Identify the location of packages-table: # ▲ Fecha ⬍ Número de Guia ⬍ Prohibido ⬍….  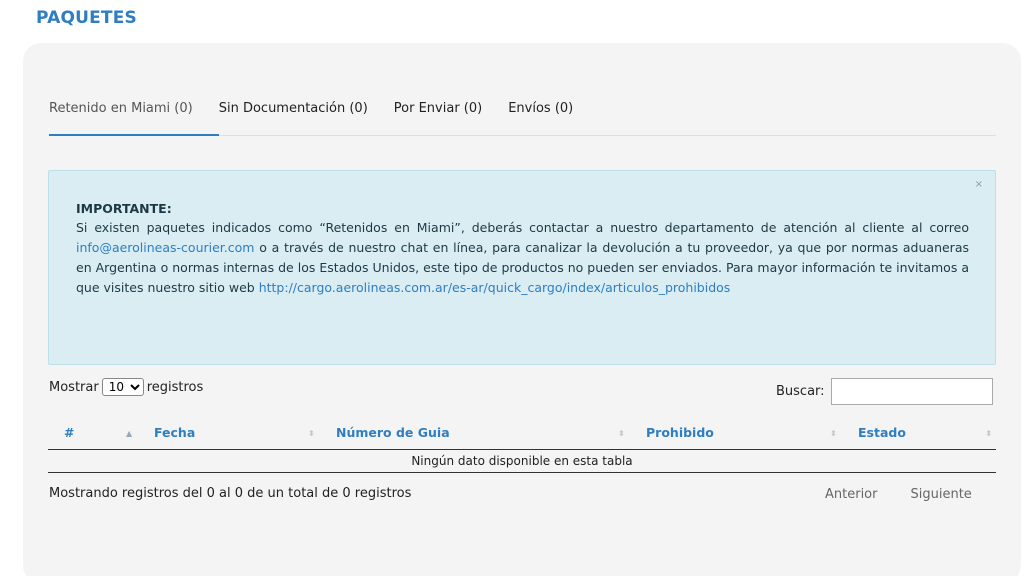
(522, 445).